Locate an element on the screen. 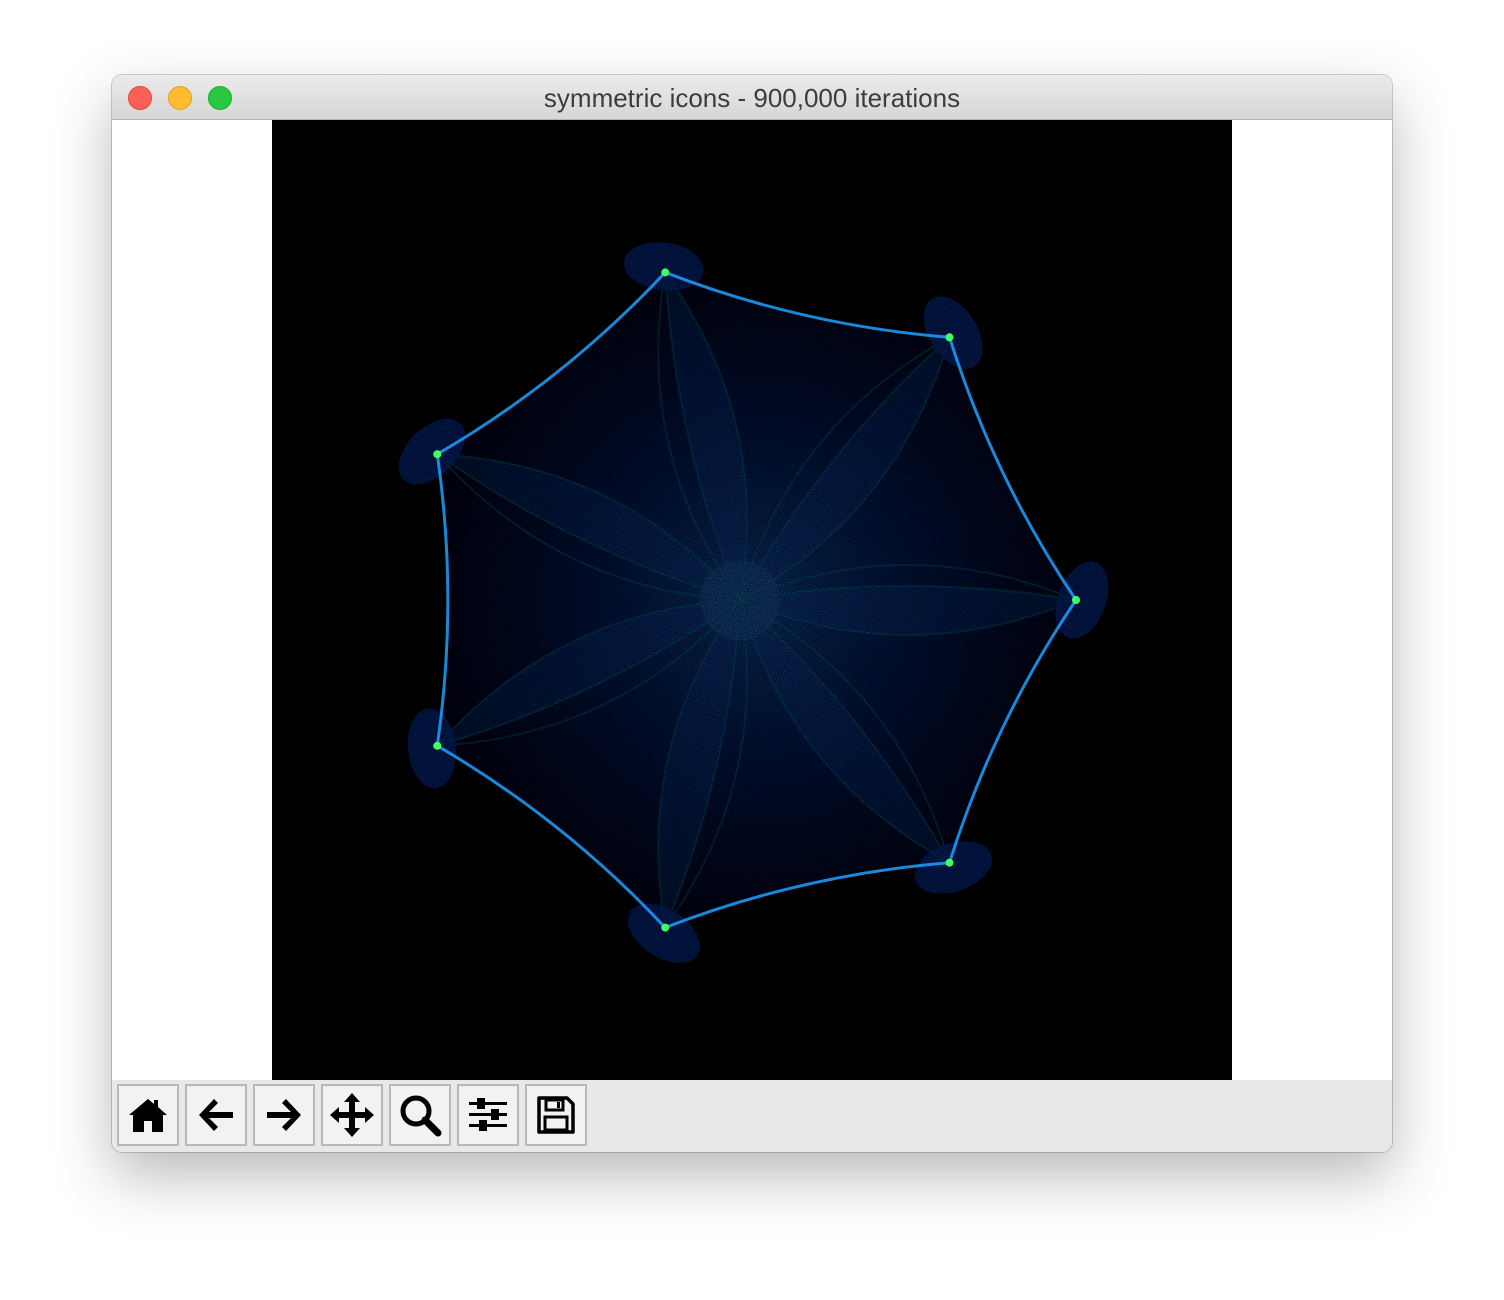 This screenshot has width=1504, height=1300. arrow-right-icon is located at coordinates (284, 1115).